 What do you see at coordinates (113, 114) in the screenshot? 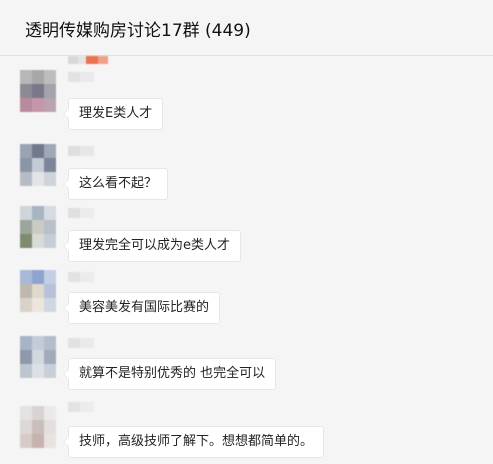
I see `message-bubble: 理发E类人才` at bounding box center [113, 114].